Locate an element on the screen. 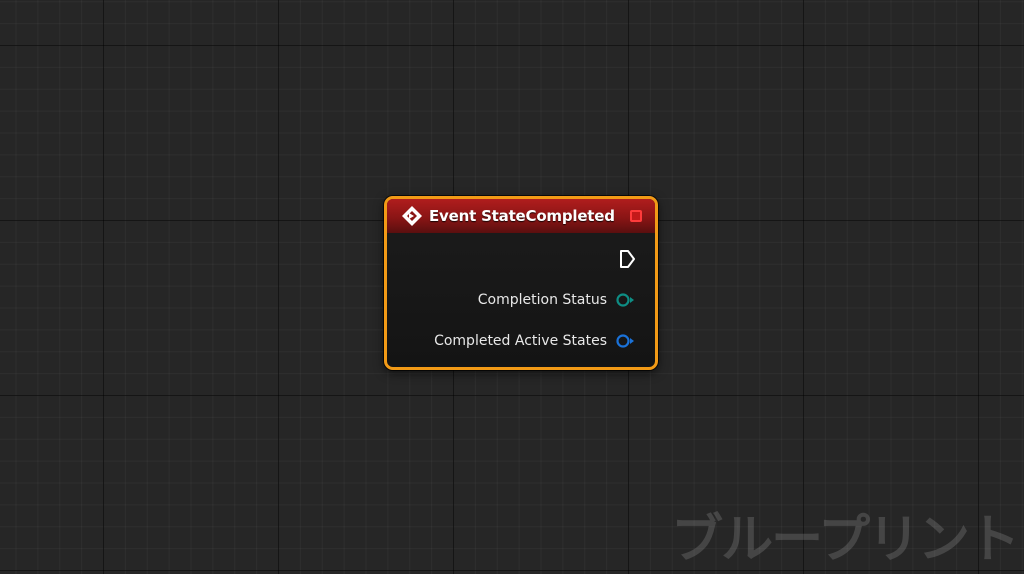 This screenshot has width=1024, height=574. completion-status-row: Completion Status is located at coordinates (557, 300).